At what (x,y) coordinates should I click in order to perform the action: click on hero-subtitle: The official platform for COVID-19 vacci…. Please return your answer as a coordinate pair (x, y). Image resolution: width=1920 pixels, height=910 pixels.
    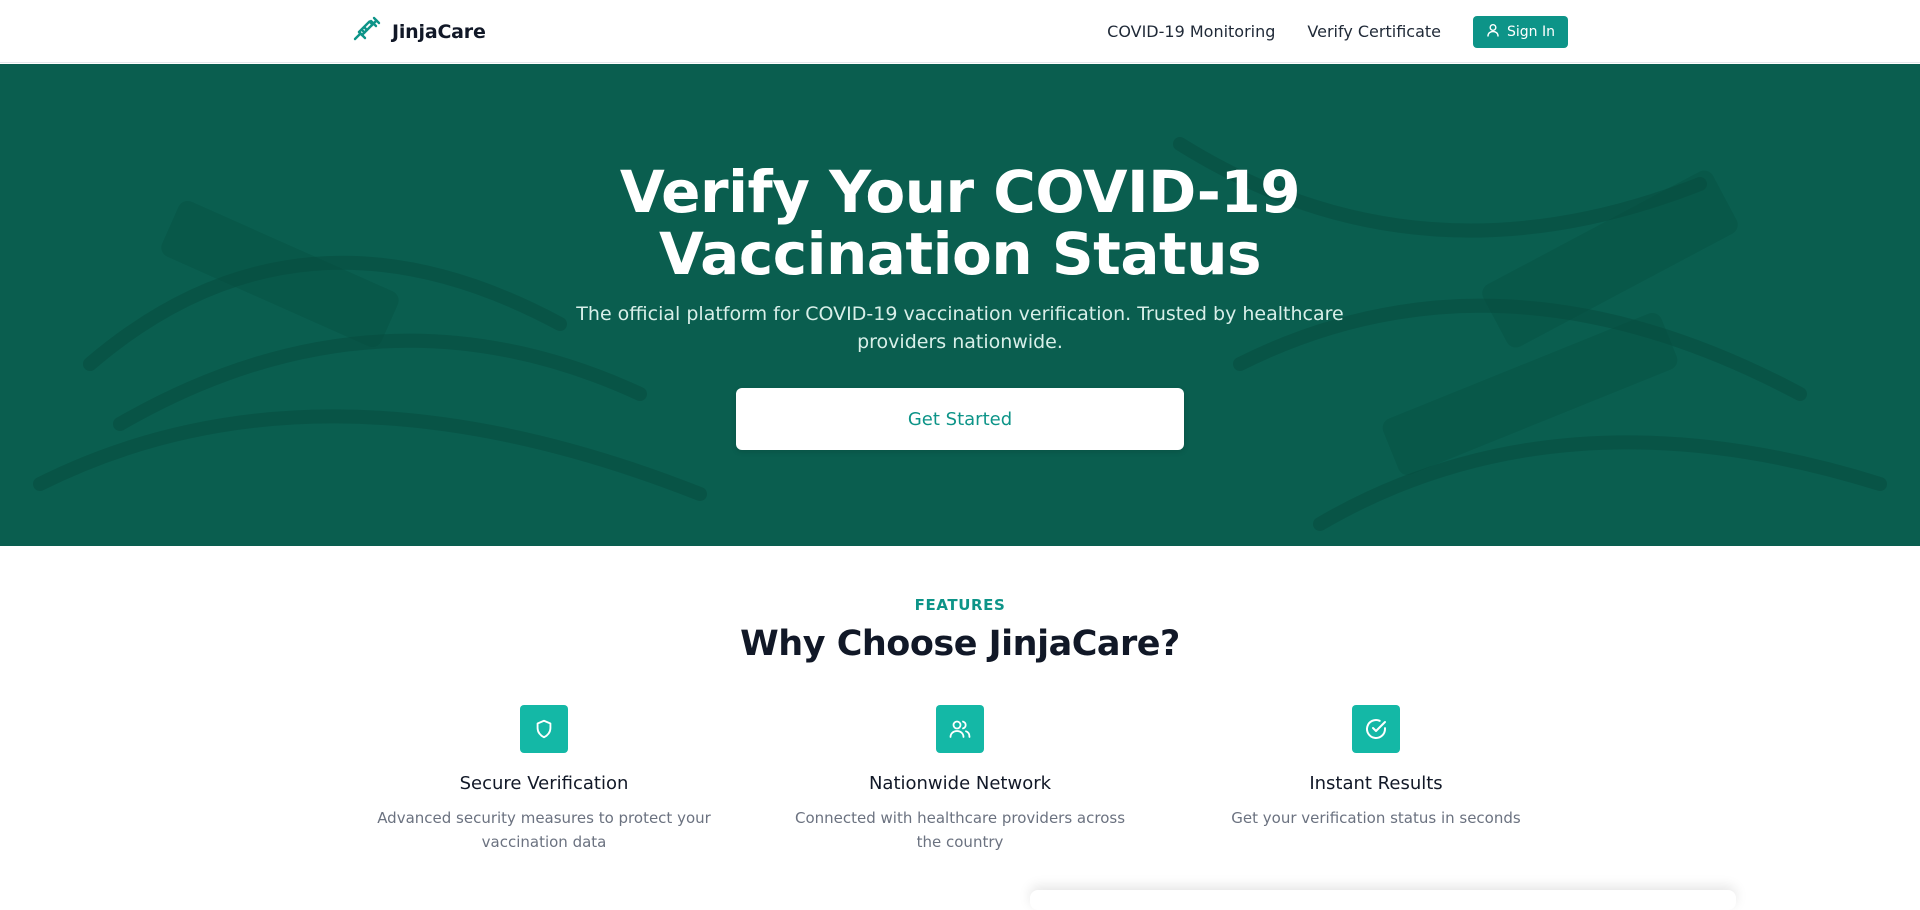
    Looking at the image, I should click on (960, 328).